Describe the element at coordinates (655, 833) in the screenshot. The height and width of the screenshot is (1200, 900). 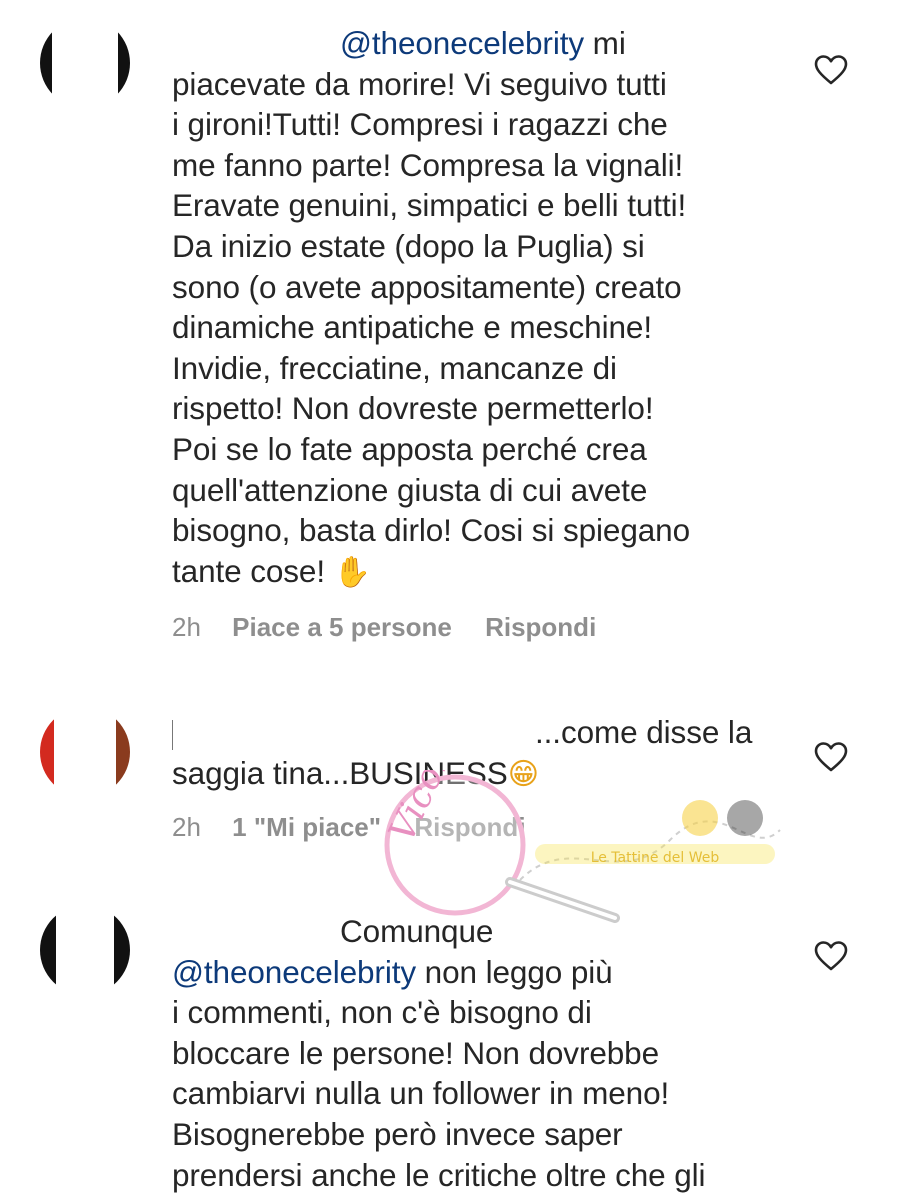
I see `watermark-right: Le Tattine del Web` at that location.